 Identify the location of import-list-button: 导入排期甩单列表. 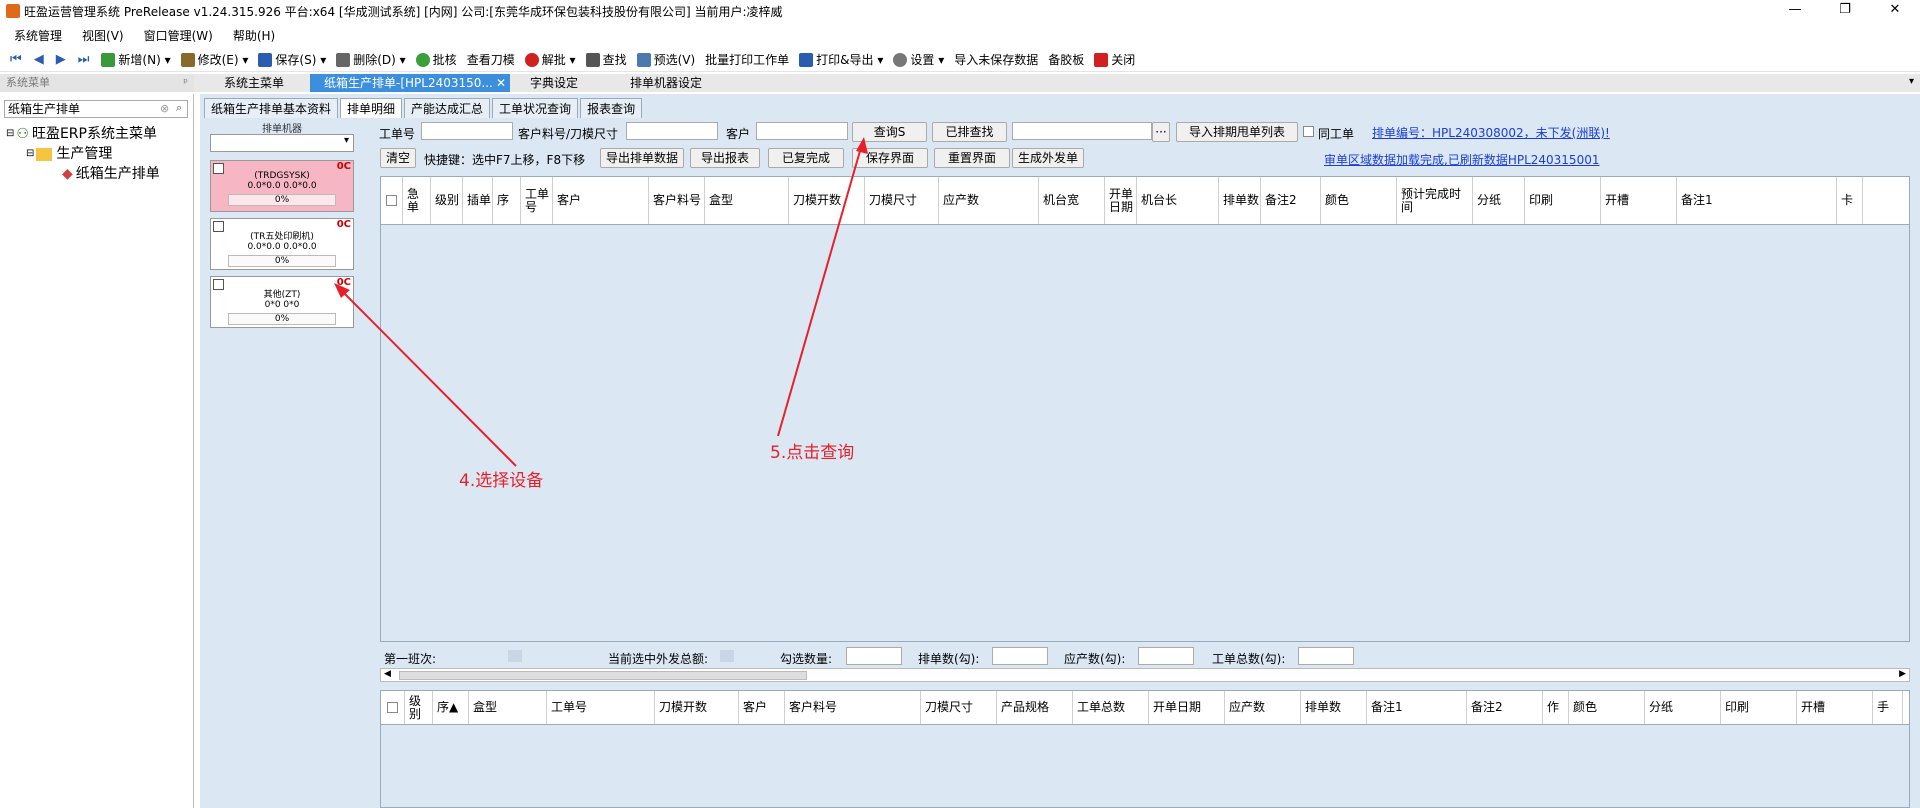
(1237, 132).